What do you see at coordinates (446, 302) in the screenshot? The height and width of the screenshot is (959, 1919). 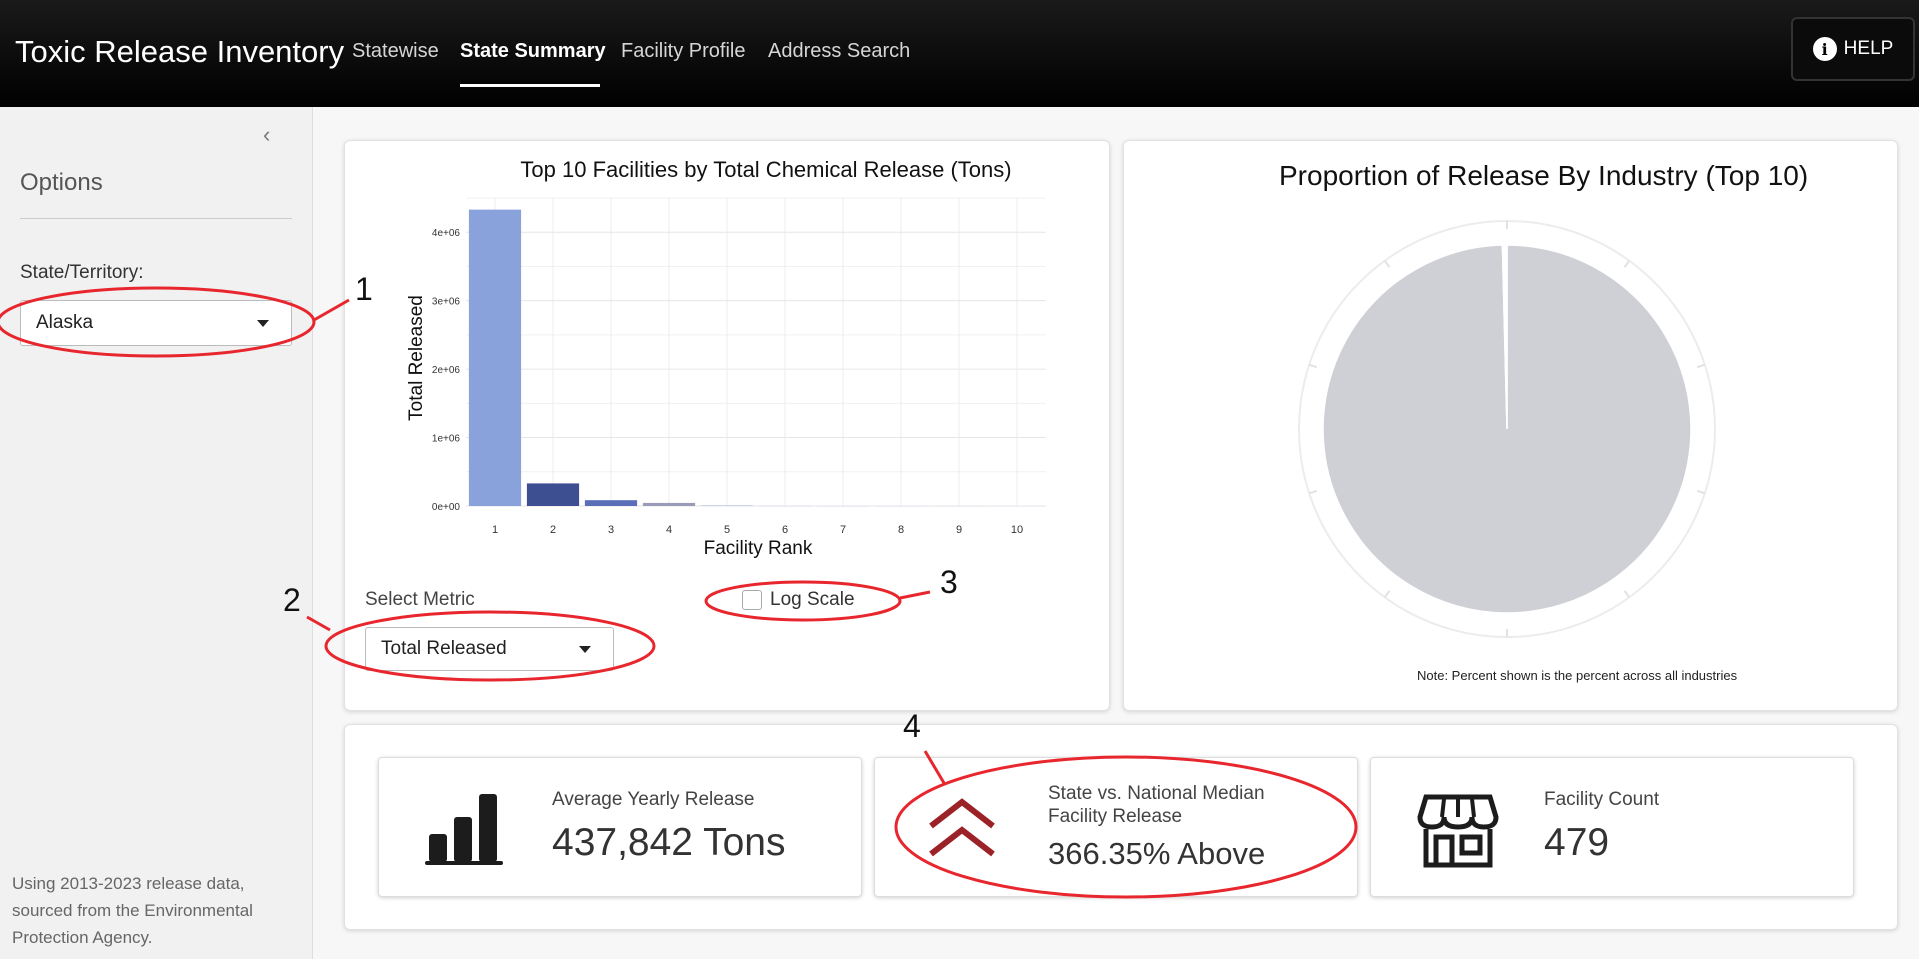 I see `y-tick-label: 3e+06` at bounding box center [446, 302].